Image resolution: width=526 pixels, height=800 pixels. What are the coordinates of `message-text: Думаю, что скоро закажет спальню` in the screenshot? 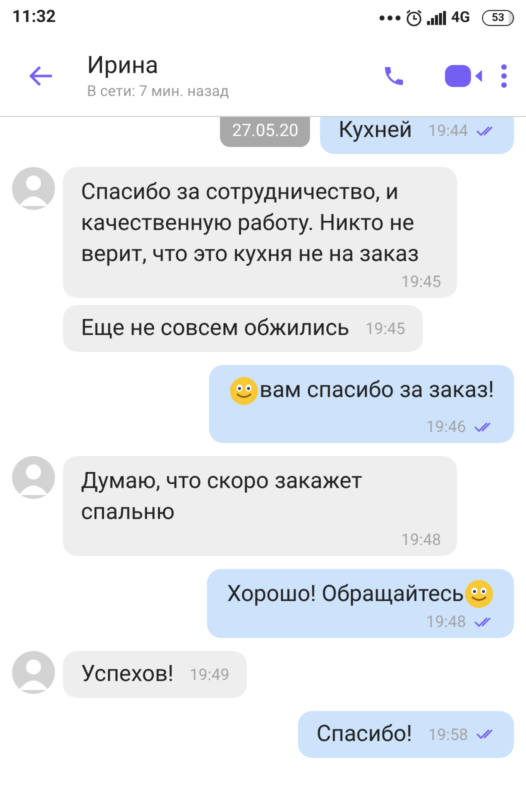 It's located at (222, 496).